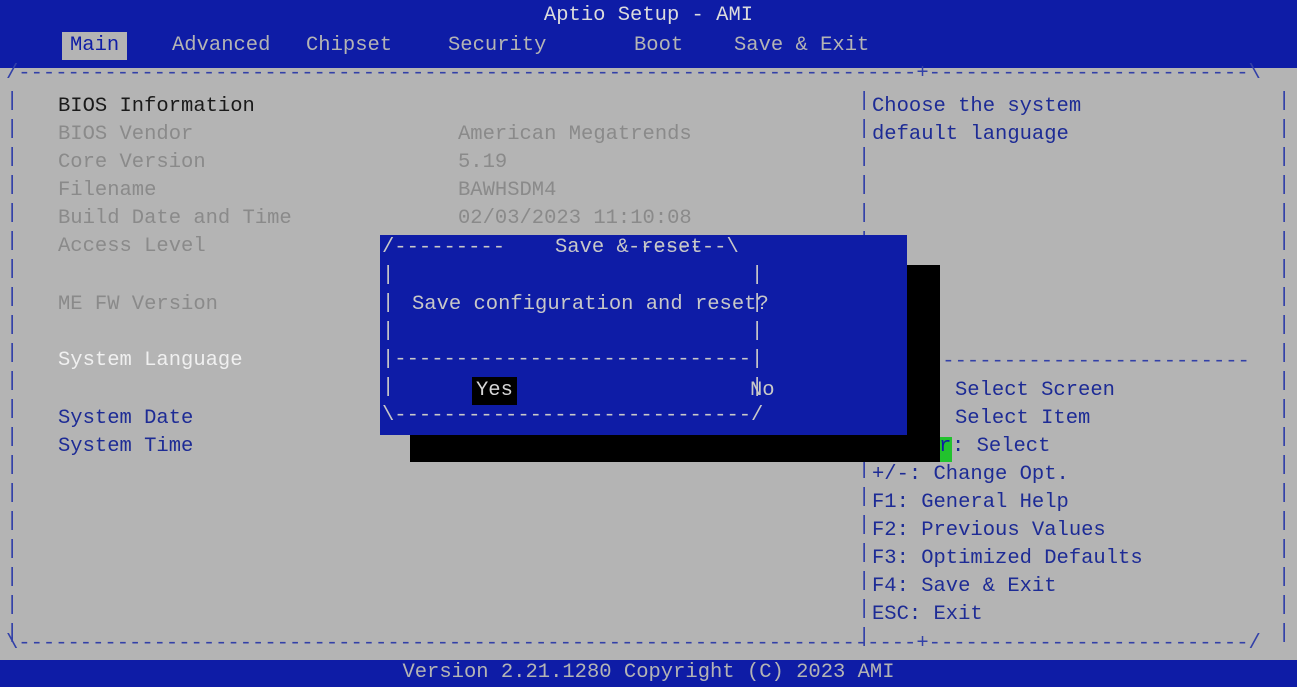  I want to click on build-date-value: 02/03/2023 11:10:08, so click(575, 218).